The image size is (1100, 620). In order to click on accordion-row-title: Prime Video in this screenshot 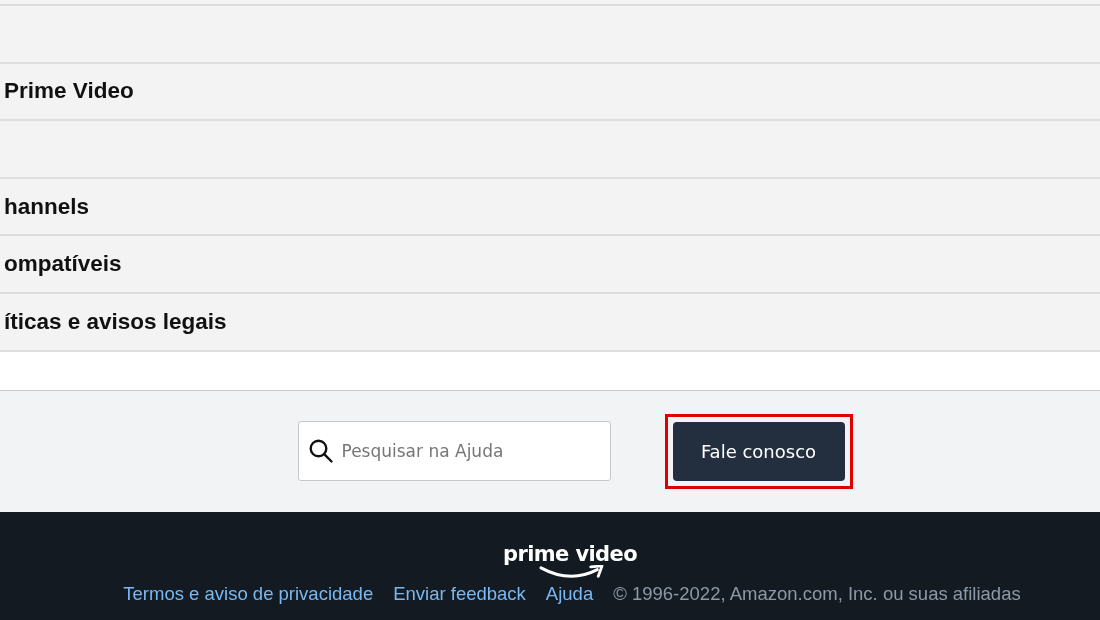, I will do `click(68, 91)`.